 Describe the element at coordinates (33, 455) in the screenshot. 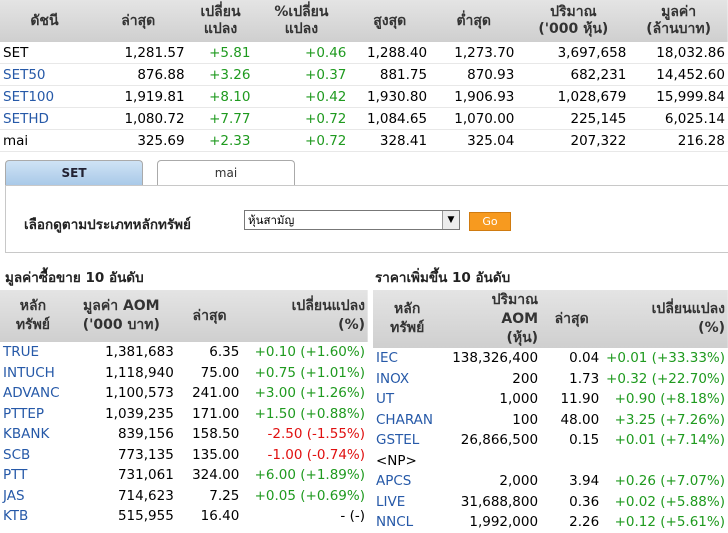

I see `symbol-link: SCB` at that location.